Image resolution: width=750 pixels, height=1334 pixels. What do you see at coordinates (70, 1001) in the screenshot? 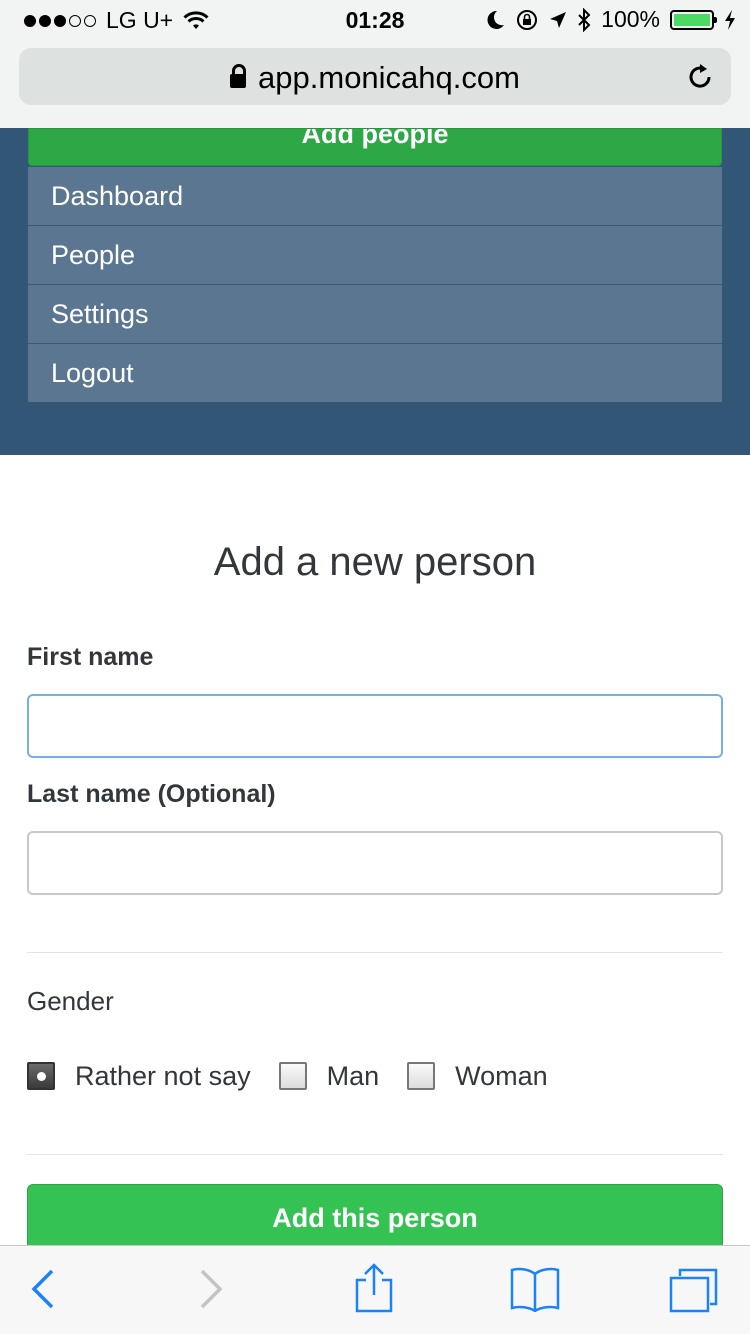
I see `gender-label: Gender` at bounding box center [70, 1001].